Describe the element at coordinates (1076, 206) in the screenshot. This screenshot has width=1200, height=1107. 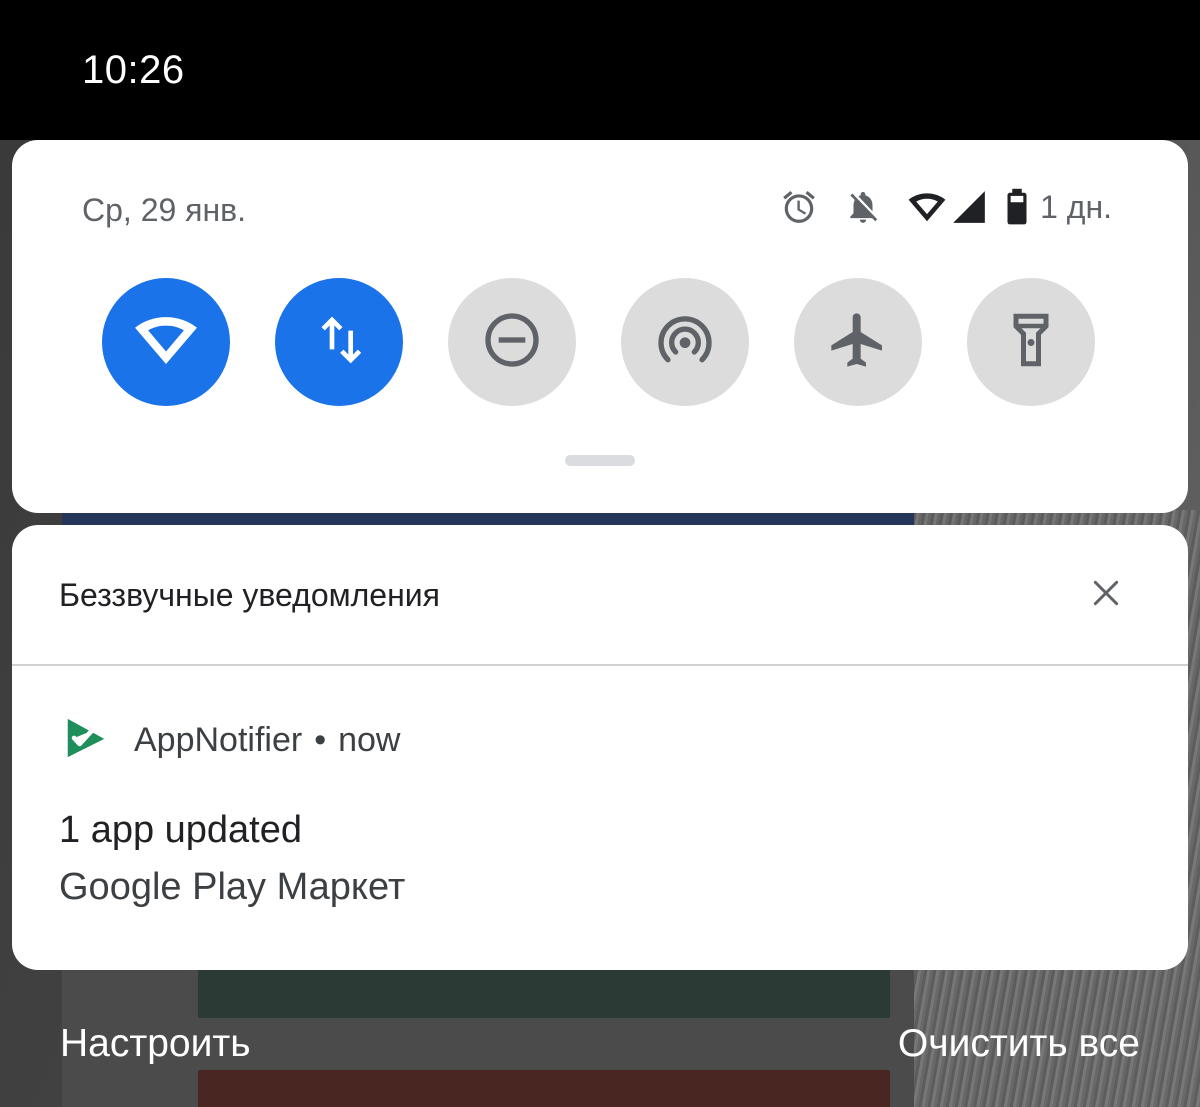
I see `battery-text: 1 дн.` at that location.